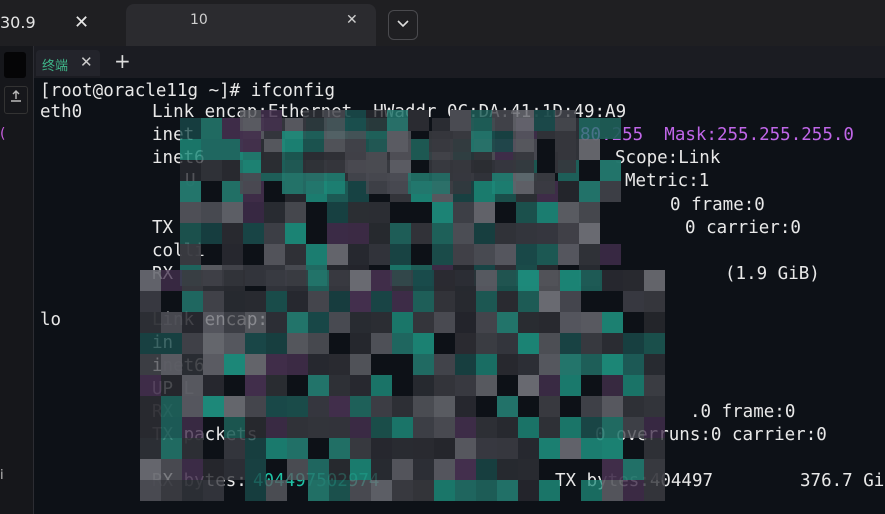 This screenshot has height=514, width=885. Describe the element at coordinates (55, 66) in the screenshot. I see `terminal-tab-label: 终端` at that location.